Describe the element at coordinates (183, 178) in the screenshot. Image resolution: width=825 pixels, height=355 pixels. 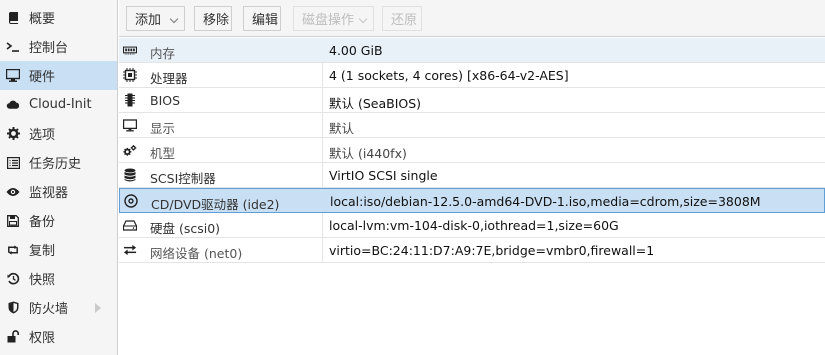
I see `hardware-row-key: SCSI控制器` at that location.